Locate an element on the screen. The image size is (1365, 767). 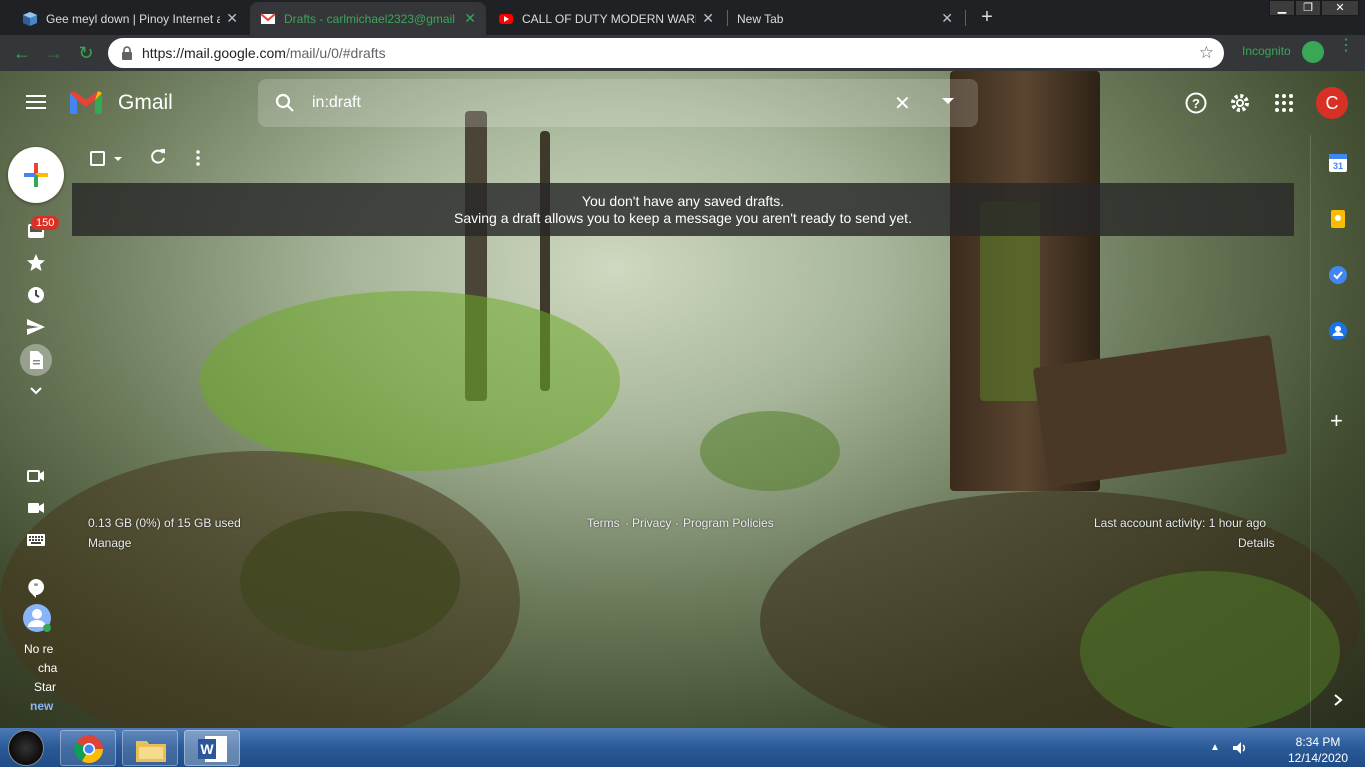
select-options-caret-icon is located at coordinates (118, 159).